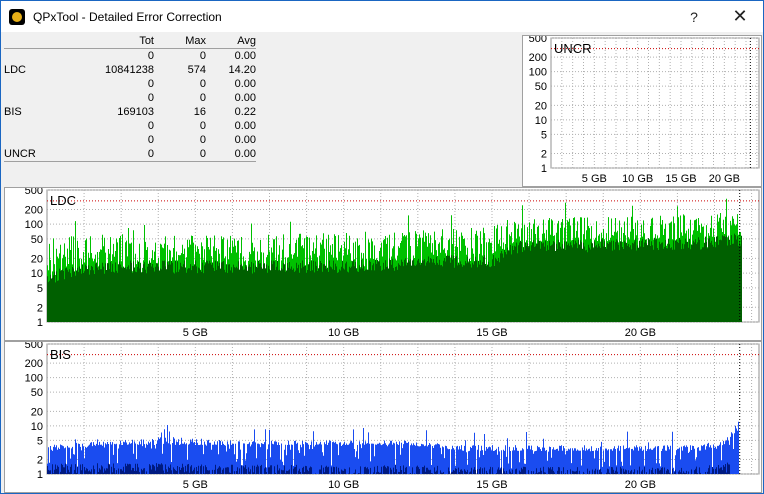  What do you see at coordinates (40, 475) in the screenshot?
I see `bis-y-tick-label: 1` at bounding box center [40, 475].